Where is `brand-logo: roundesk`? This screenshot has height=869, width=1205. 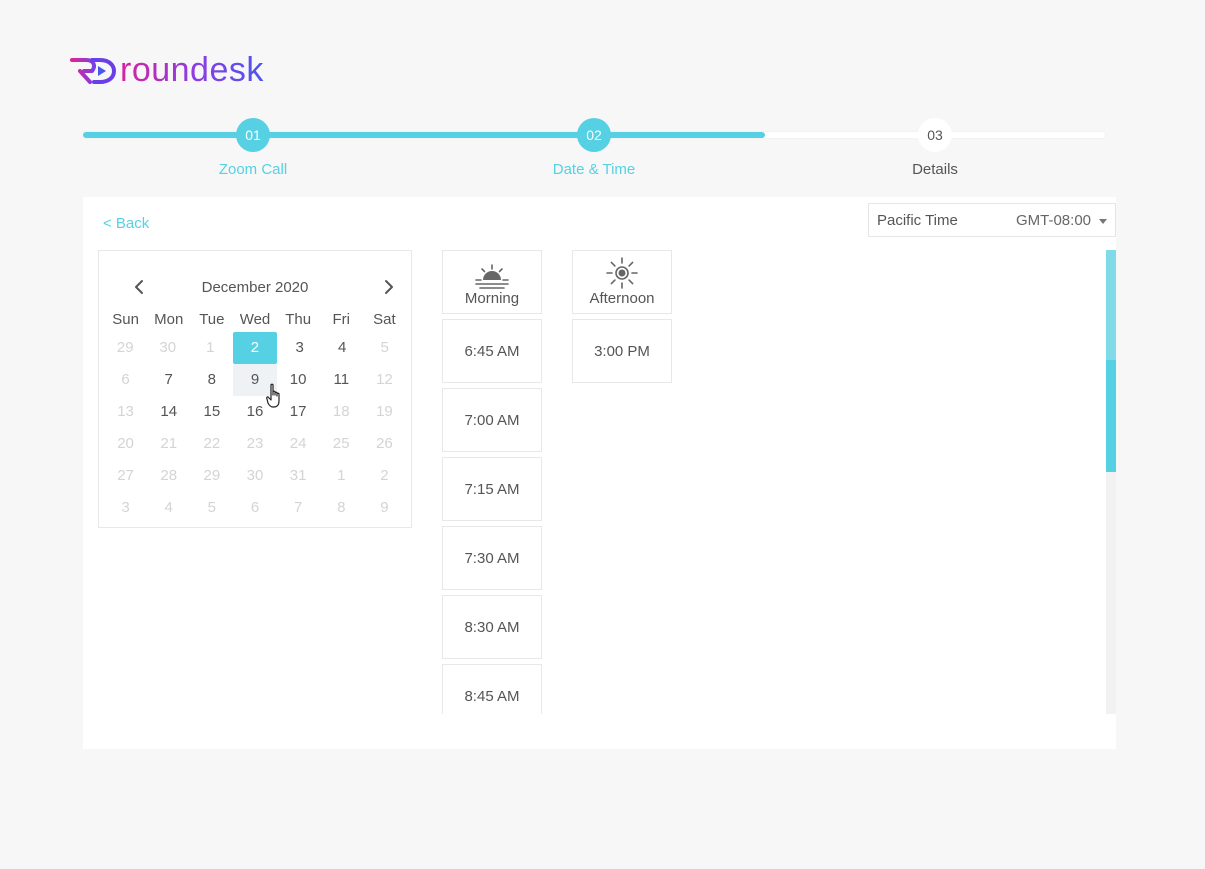 brand-logo: roundesk is located at coordinates (167, 70).